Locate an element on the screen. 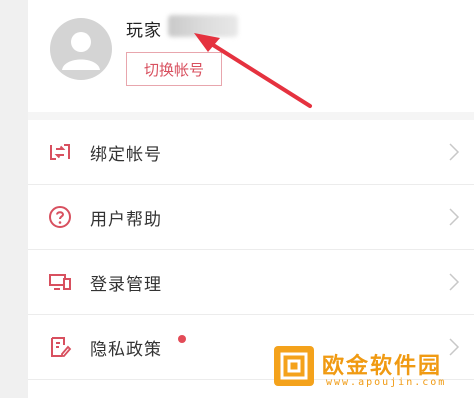 This screenshot has height=398, width=474. watermark-url: www.apoujin.com is located at coordinates (386, 382).